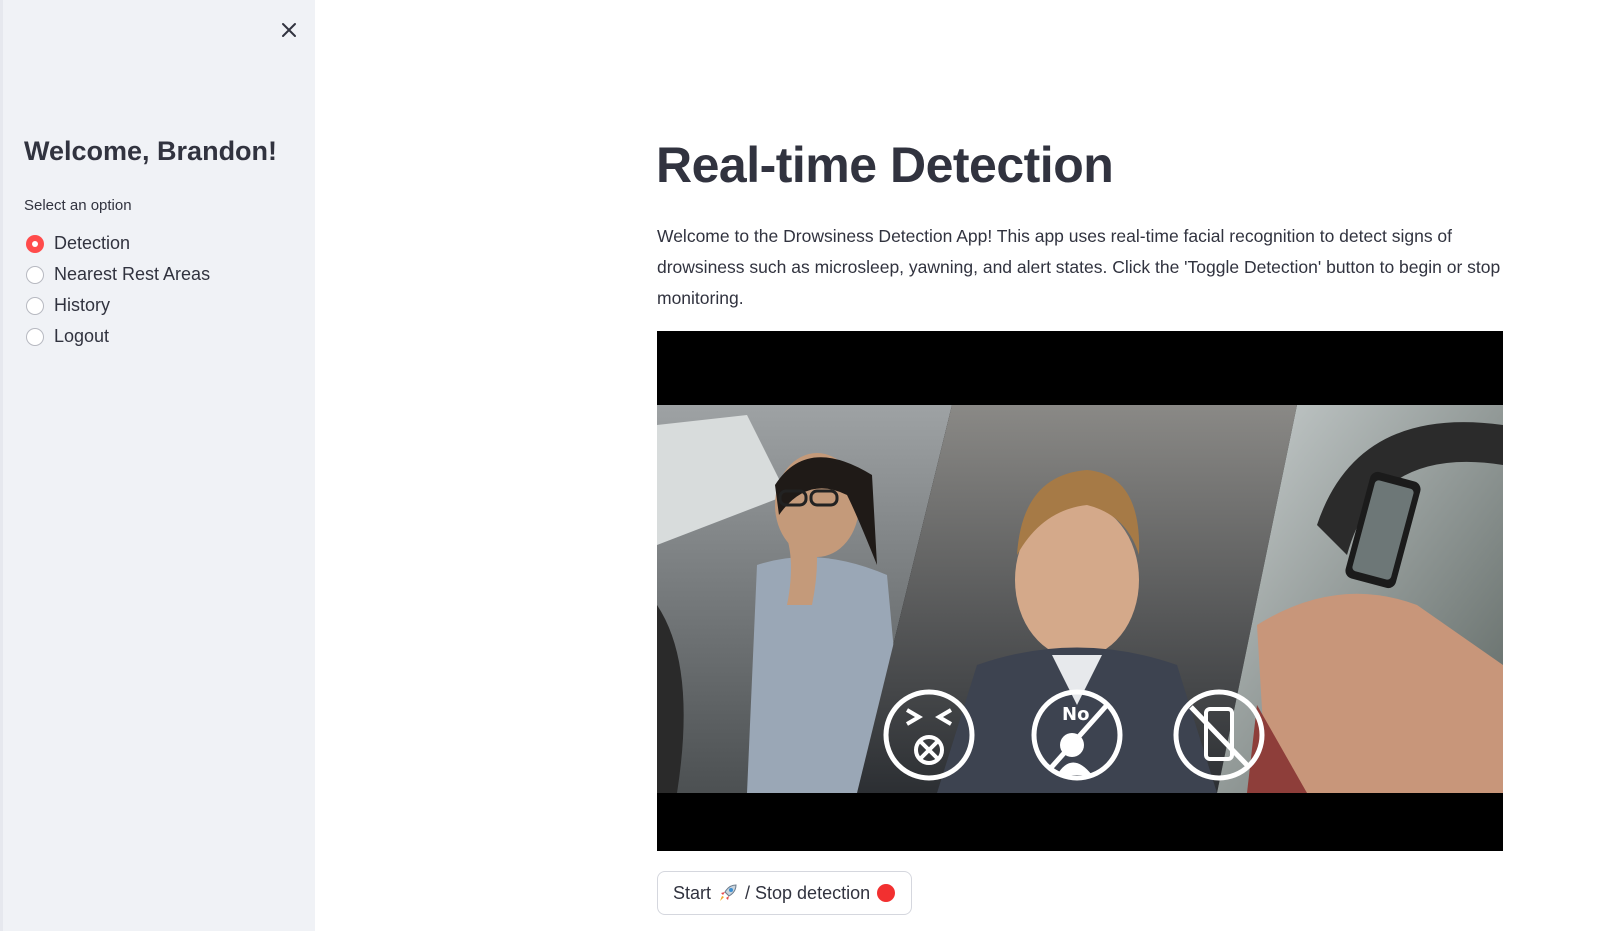 This screenshot has height=931, width=1619. I want to click on close-icon, so click(289, 30).